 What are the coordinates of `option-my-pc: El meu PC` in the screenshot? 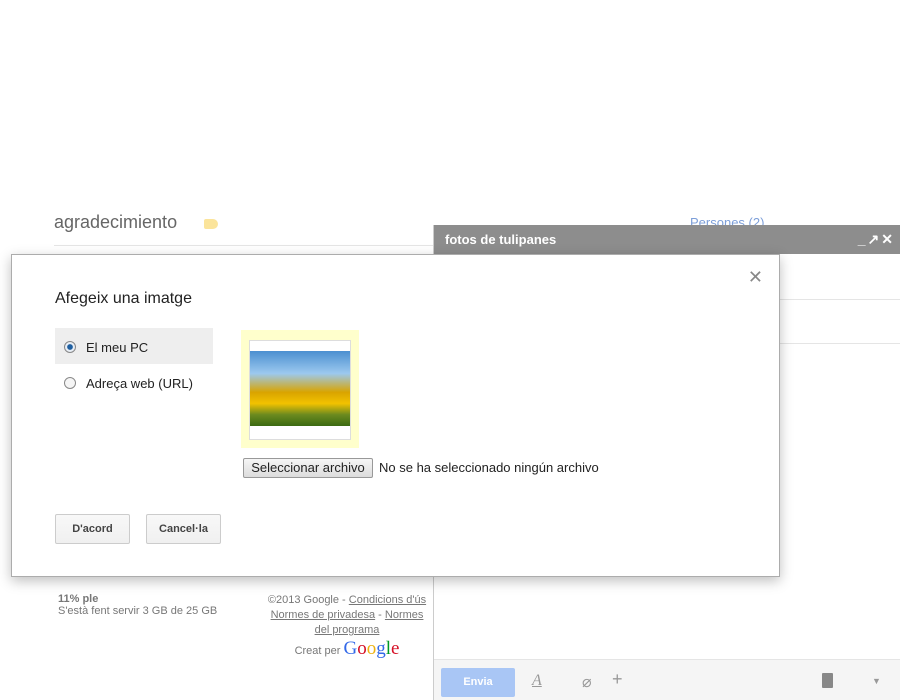 It's located at (106, 347).